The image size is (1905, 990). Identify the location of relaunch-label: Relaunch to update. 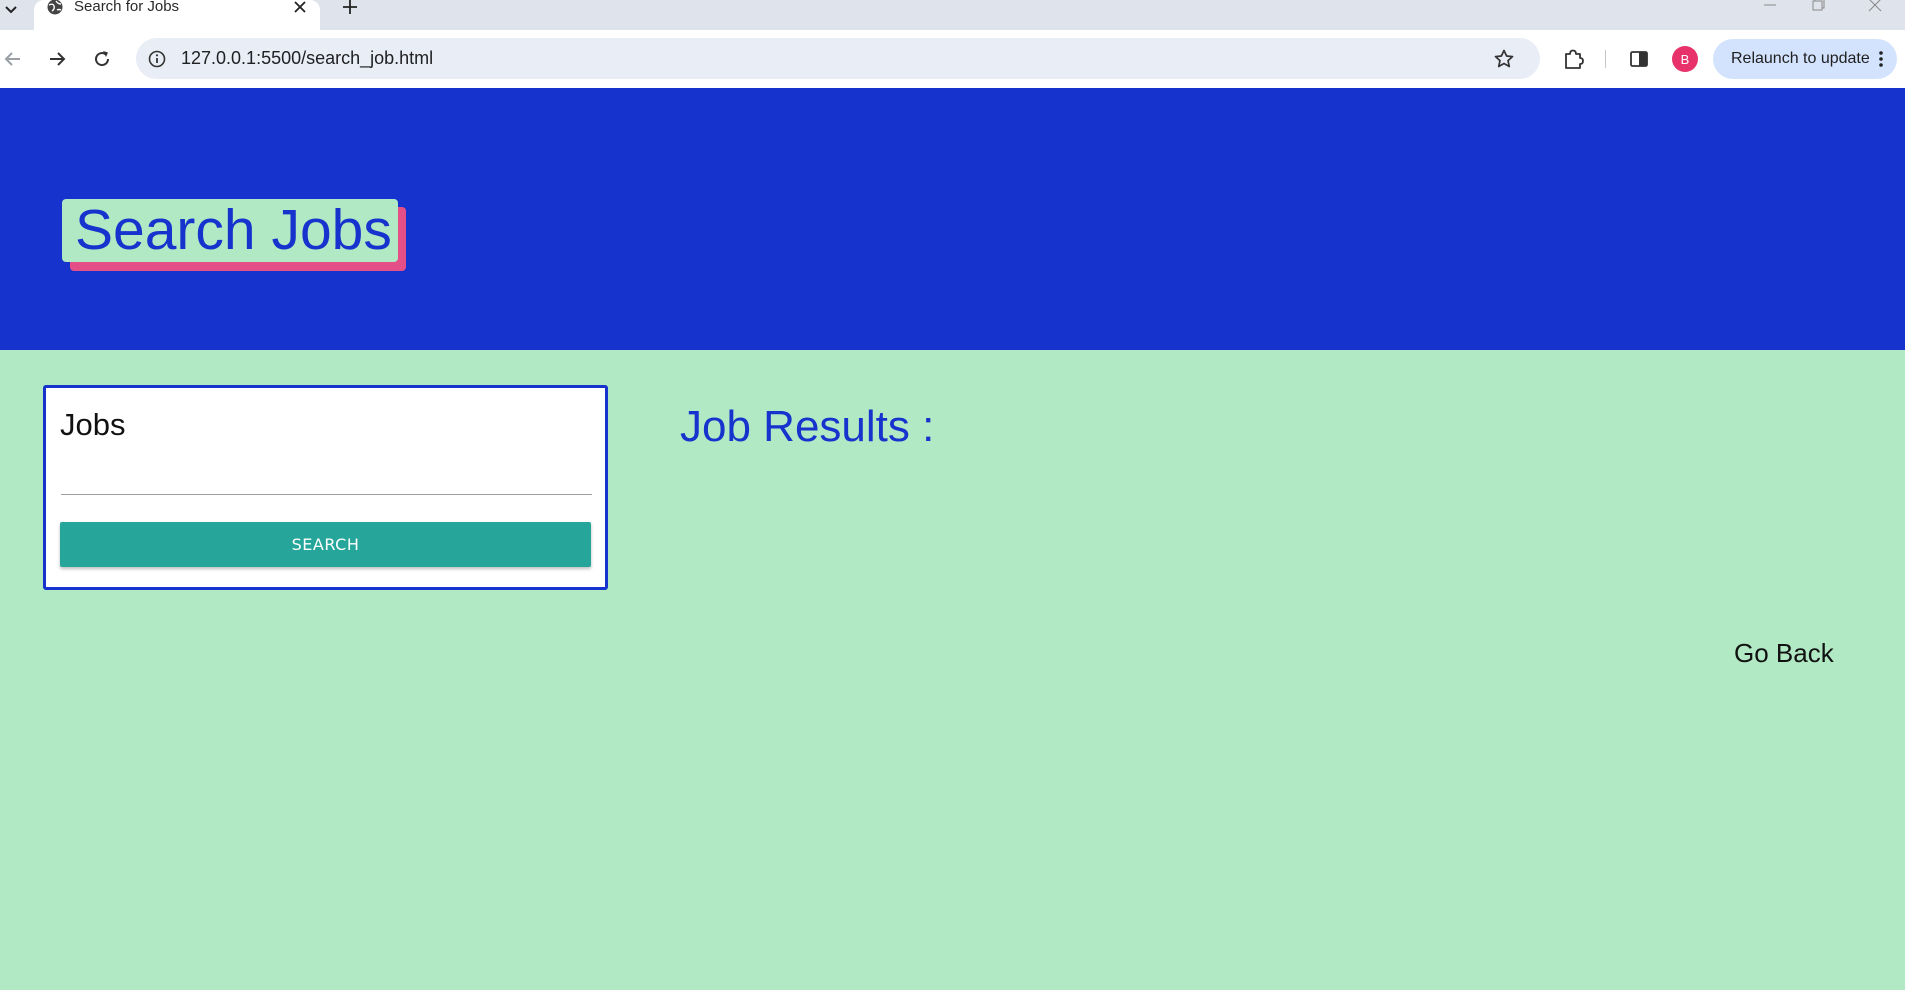
(1800, 58).